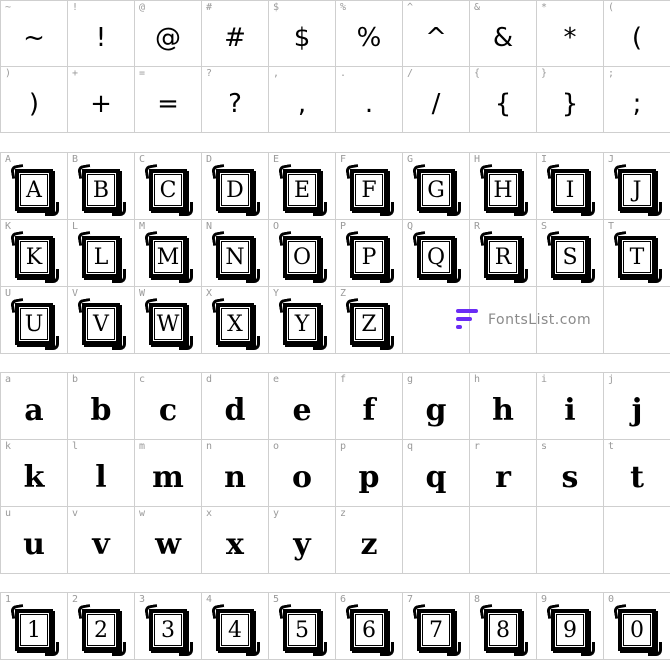 This screenshot has width=670, height=660. Describe the element at coordinates (101, 37) in the screenshot. I see `glyph-sample: !` at that location.